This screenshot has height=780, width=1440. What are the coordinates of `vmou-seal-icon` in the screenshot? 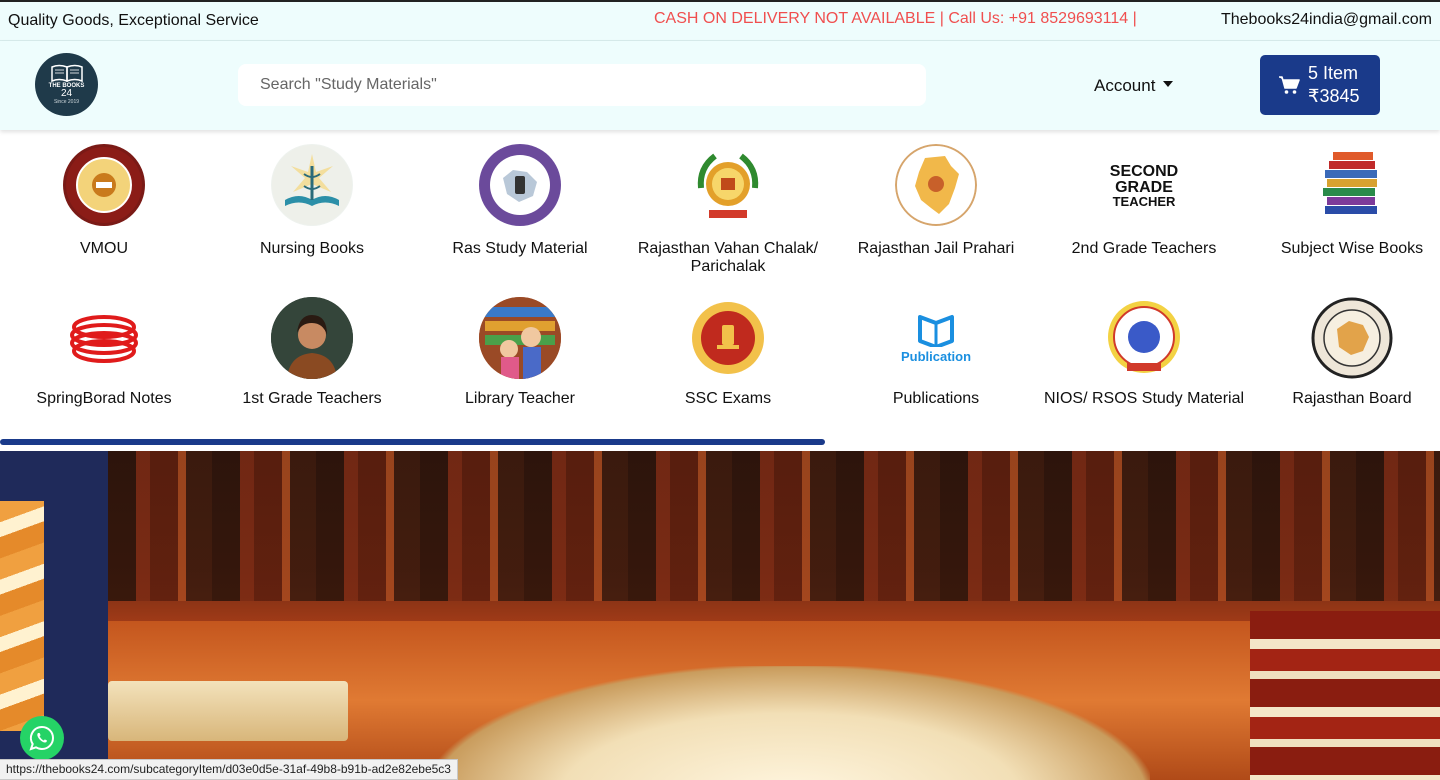 It's located at (104, 185).